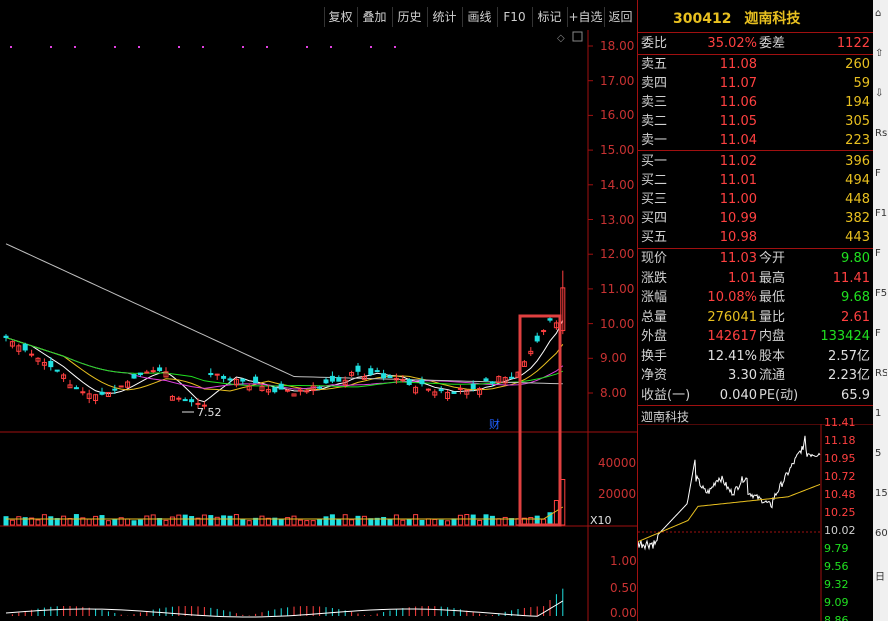 This screenshot has width=888, height=621. What do you see at coordinates (881, 455) in the screenshot?
I see `side-tool-icon: 5` at bounding box center [881, 455].